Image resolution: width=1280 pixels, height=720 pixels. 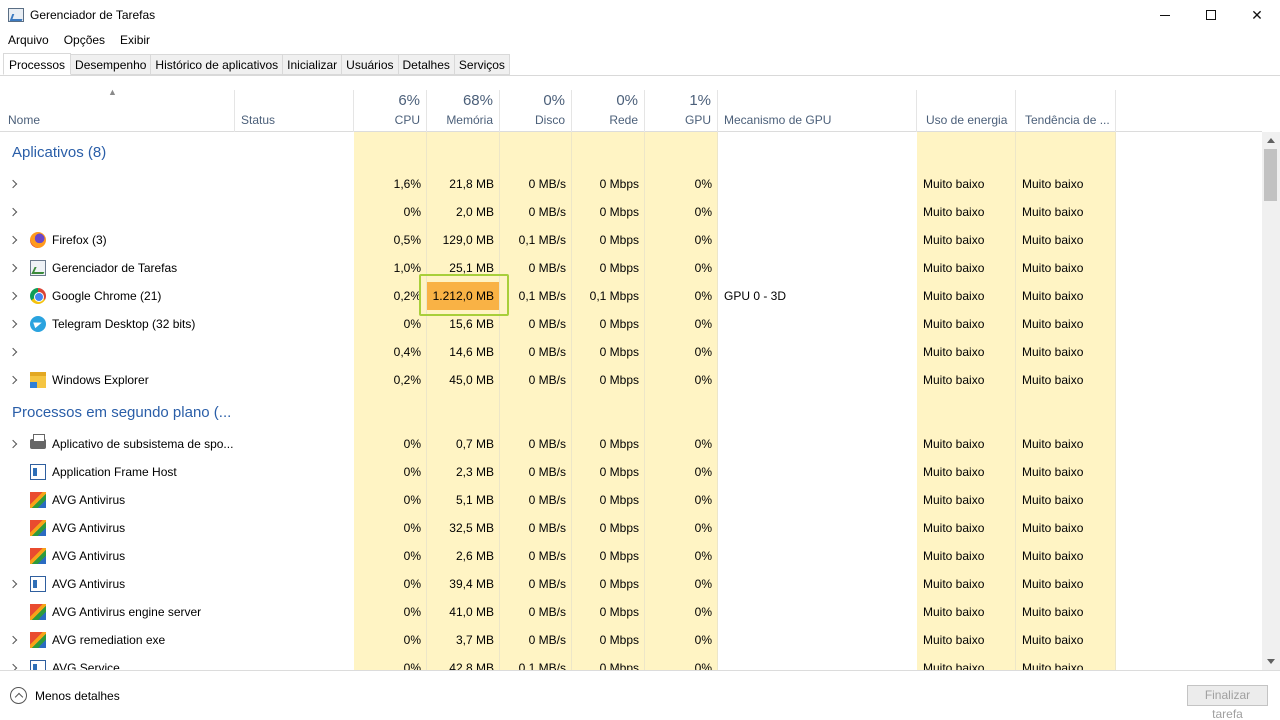 I want to click on menu-arquivo: Arquivo, so click(x=28, y=40).